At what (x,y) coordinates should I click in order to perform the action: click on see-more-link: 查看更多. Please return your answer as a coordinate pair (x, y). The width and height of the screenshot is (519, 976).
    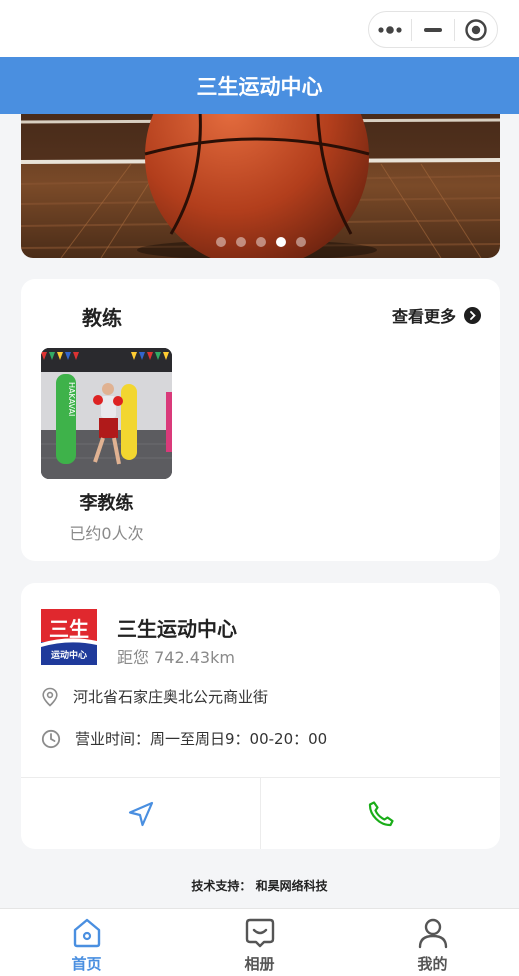
    Looking at the image, I should click on (436, 315).